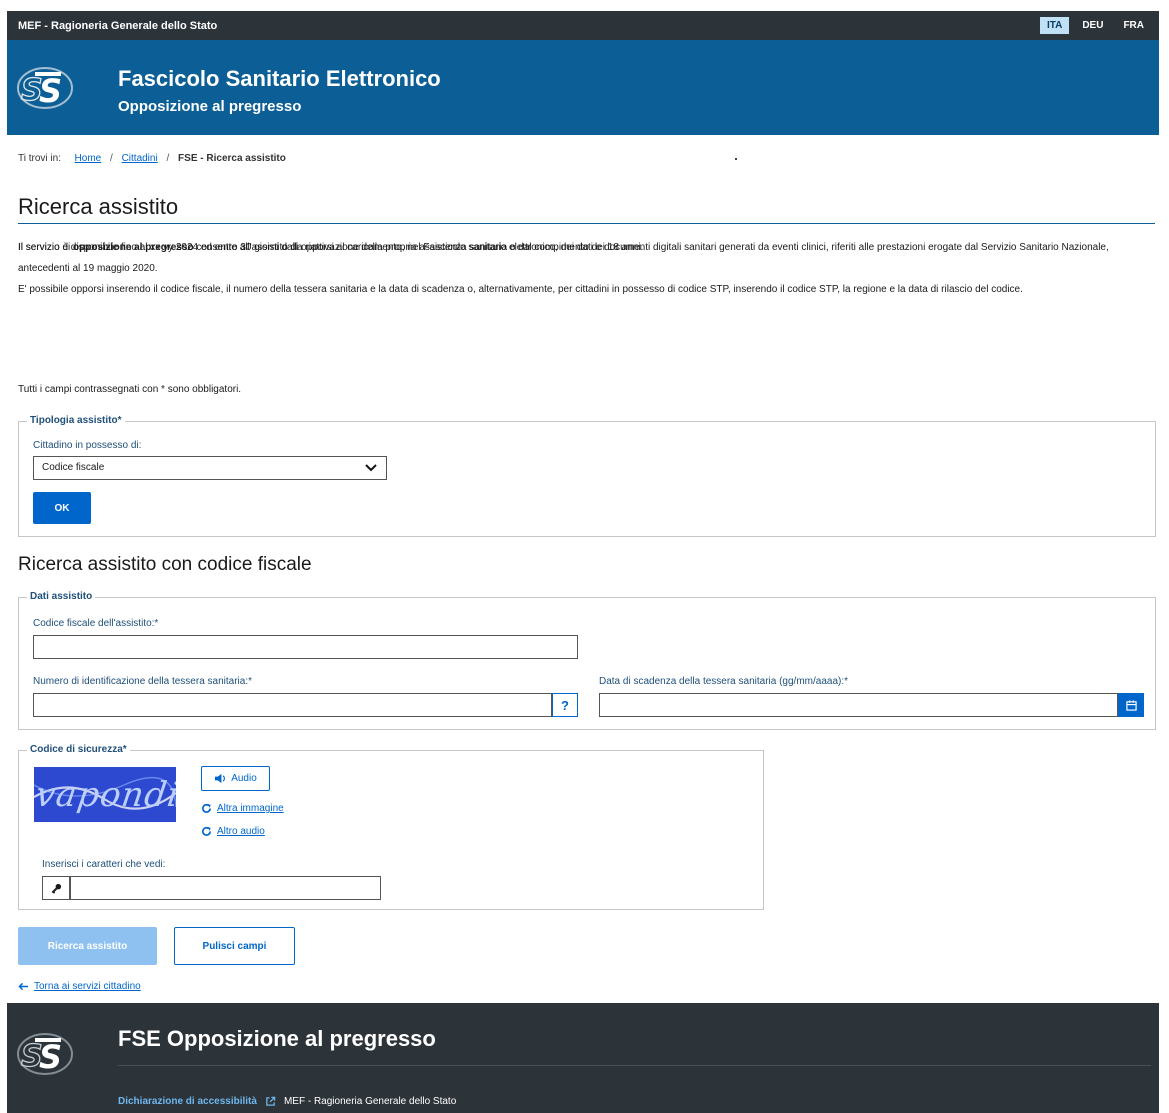 Image resolution: width=1169 pixels, height=1113 pixels. I want to click on site-title: Fascicolo Sanitario Elettronico, so click(279, 78).